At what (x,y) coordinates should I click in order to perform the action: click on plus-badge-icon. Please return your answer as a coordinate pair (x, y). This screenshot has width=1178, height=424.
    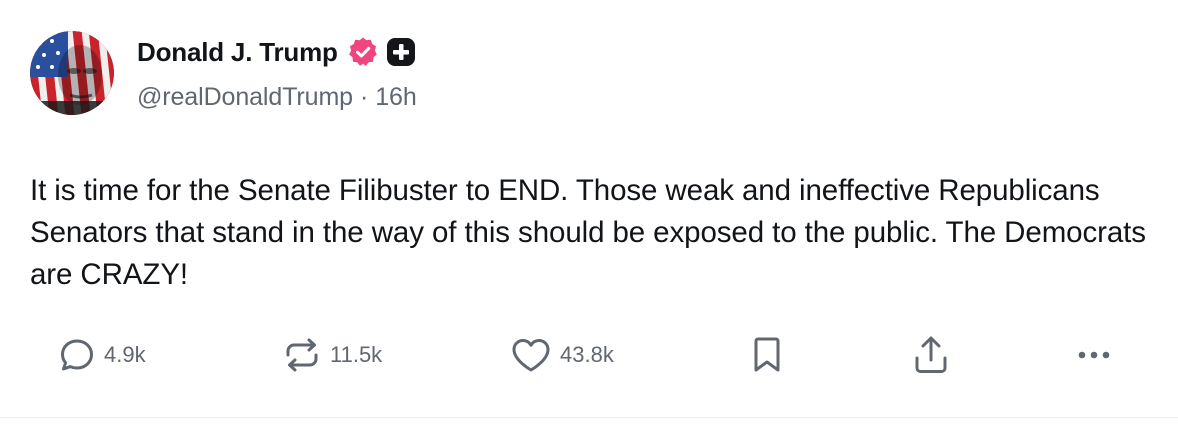
    Looking at the image, I should click on (401, 52).